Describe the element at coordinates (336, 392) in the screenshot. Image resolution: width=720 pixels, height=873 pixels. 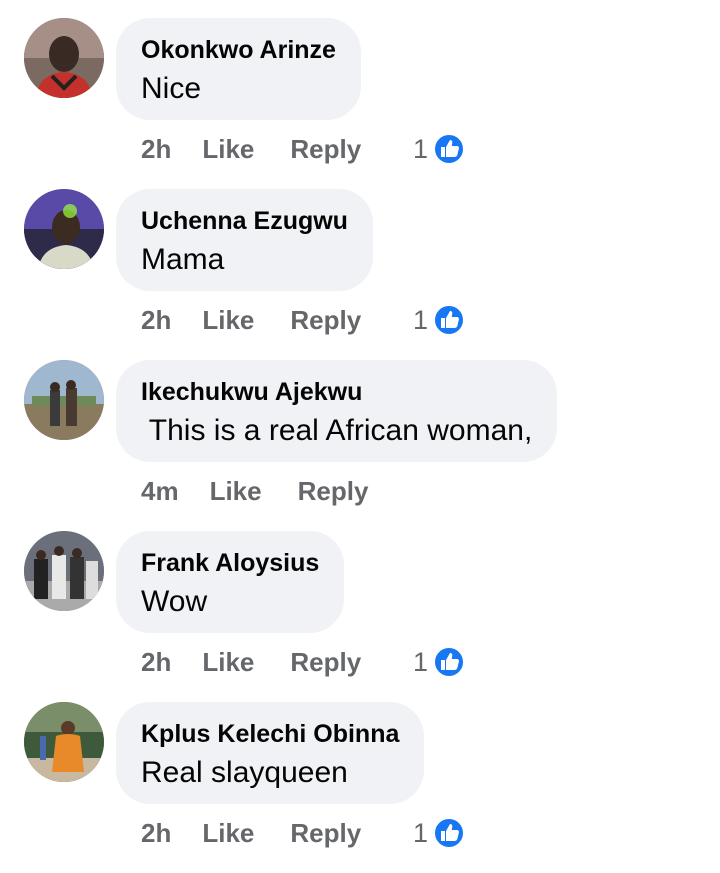
I see `comment-author: Ikechukwu Ajekwu` at that location.